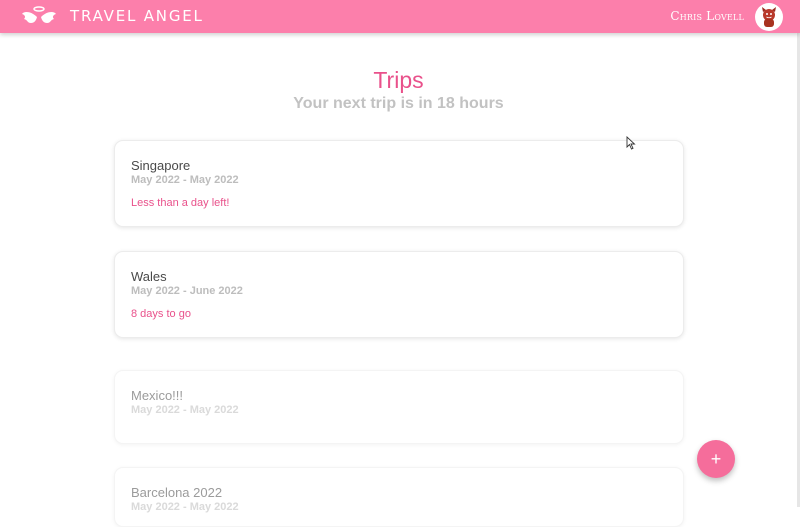 The width and height of the screenshot is (800, 527). What do you see at coordinates (399, 407) in the screenshot?
I see `trip-card: Mexico!!! May 2022 - May 2022` at bounding box center [399, 407].